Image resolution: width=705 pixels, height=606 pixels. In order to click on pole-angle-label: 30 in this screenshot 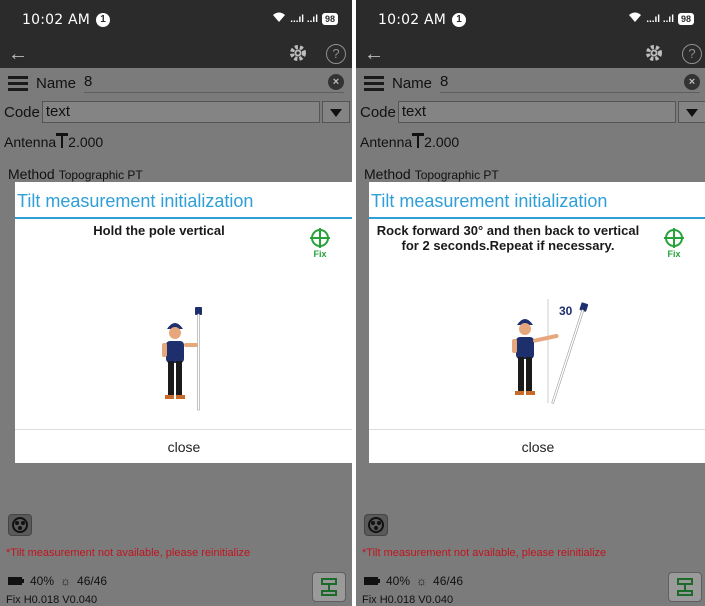, I will do `click(566, 311)`.